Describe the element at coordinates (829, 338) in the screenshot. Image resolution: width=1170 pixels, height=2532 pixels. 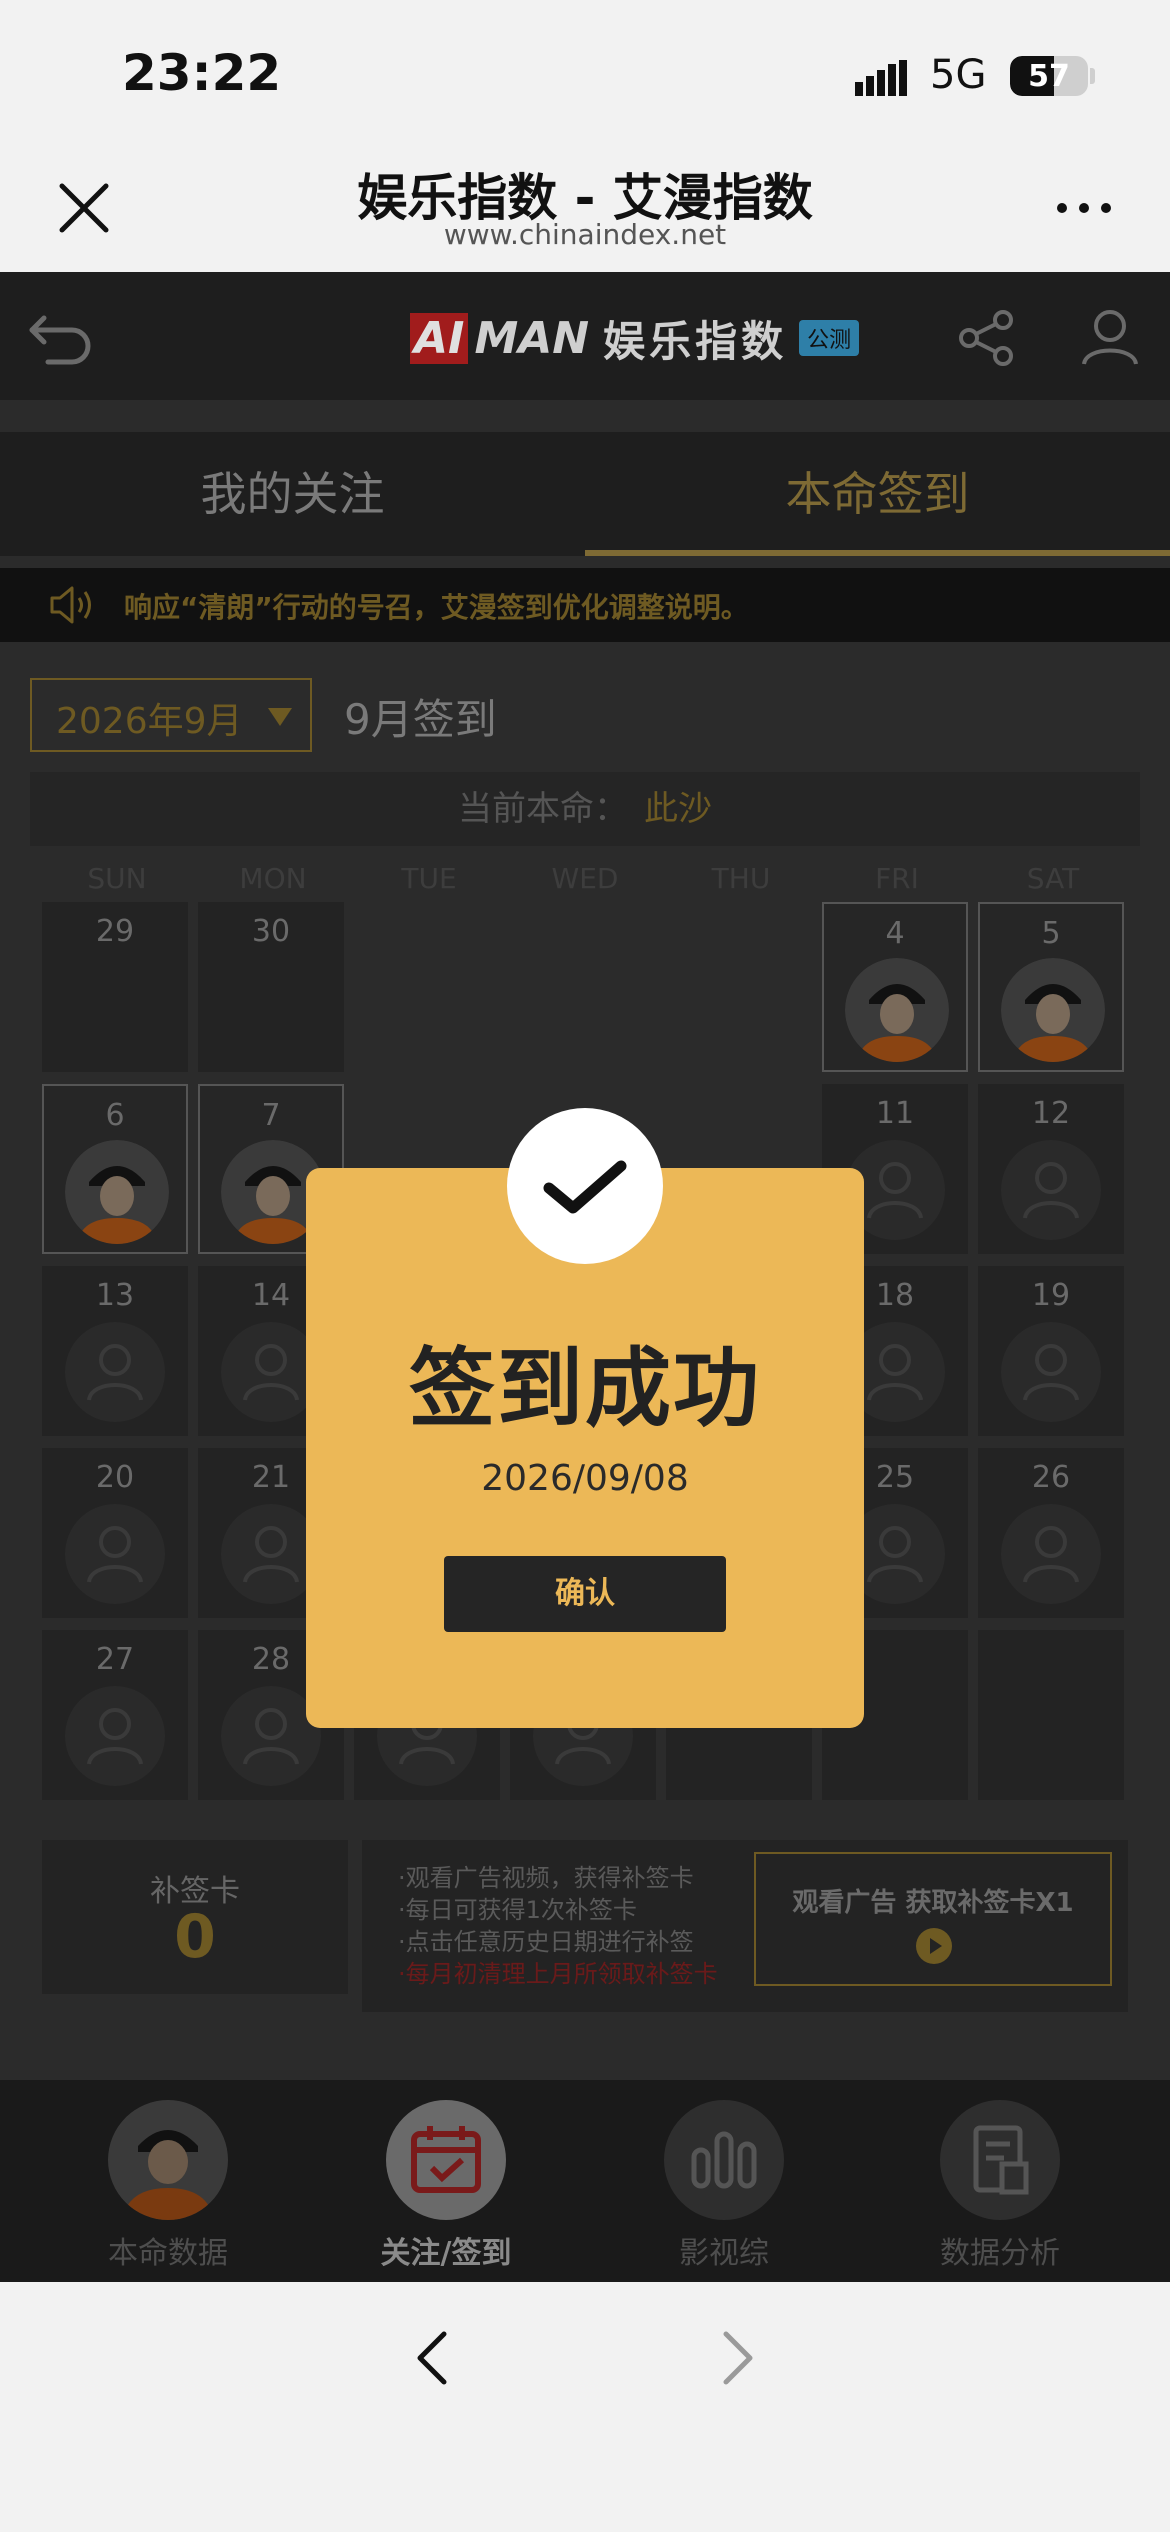
I see `beta-badge: 公测` at that location.